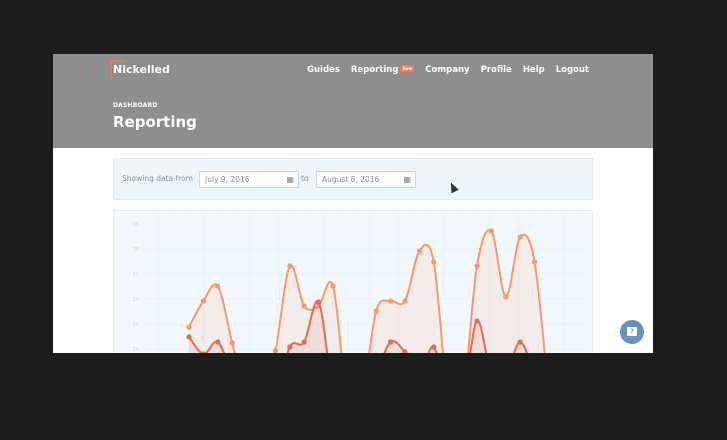  I want to click on to-date-input: August 8, 2016 ▦, so click(366, 179).